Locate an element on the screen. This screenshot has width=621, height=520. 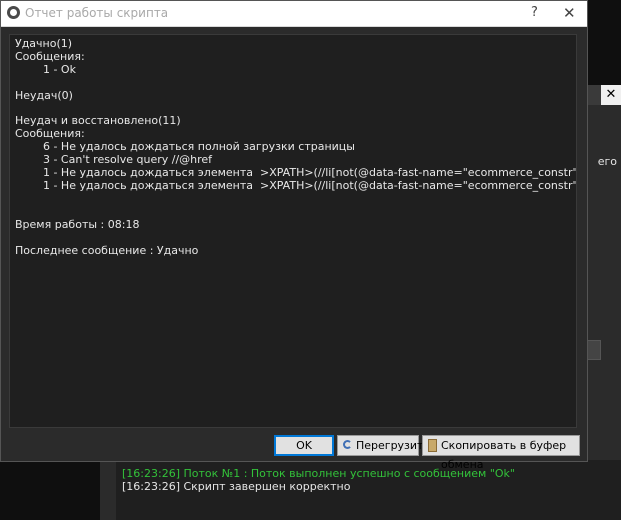
log-line-finished: [16:23:26] Скрипт завершен корректно is located at coordinates (236, 486).